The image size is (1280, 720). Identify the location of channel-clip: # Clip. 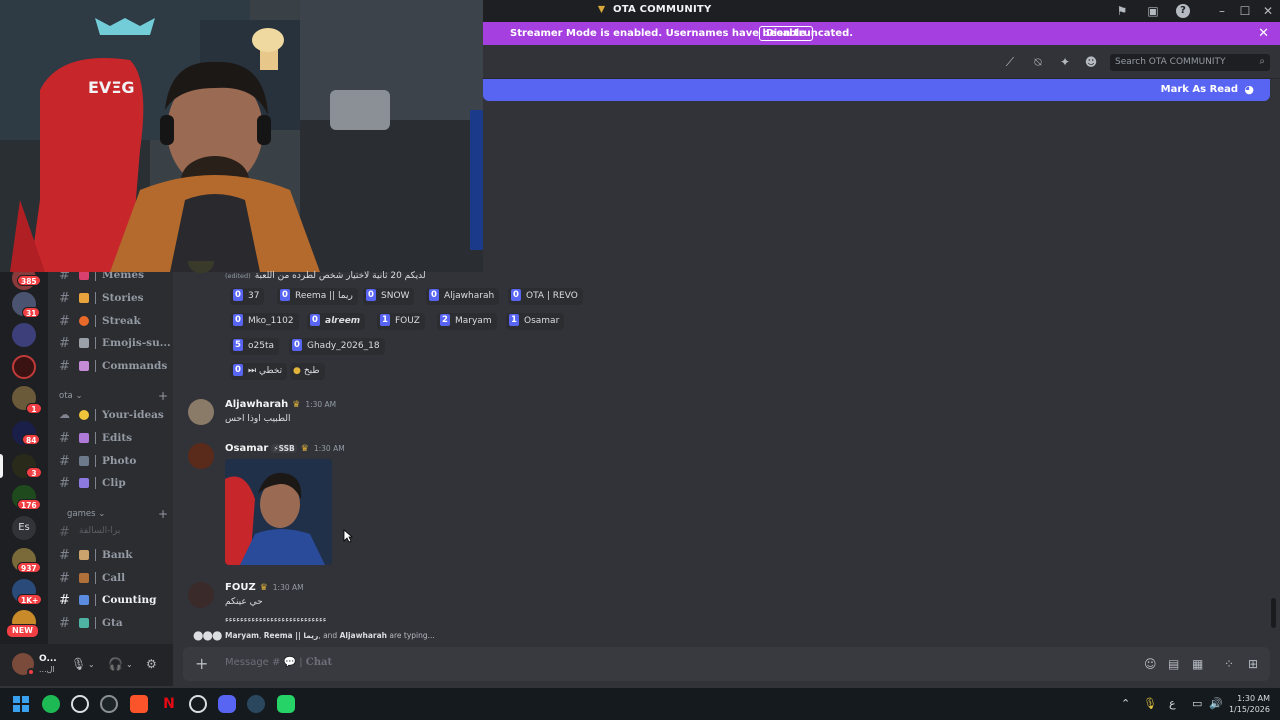
(110, 484).